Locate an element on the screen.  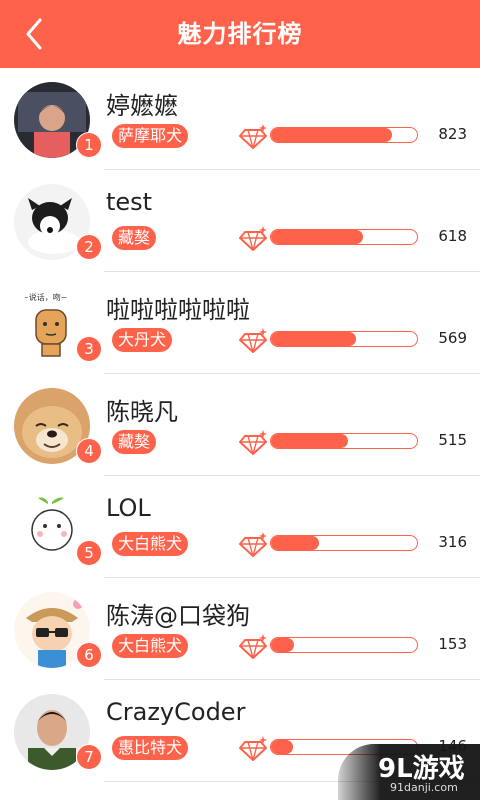
charm-score: 618 is located at coordinates (452, 236).